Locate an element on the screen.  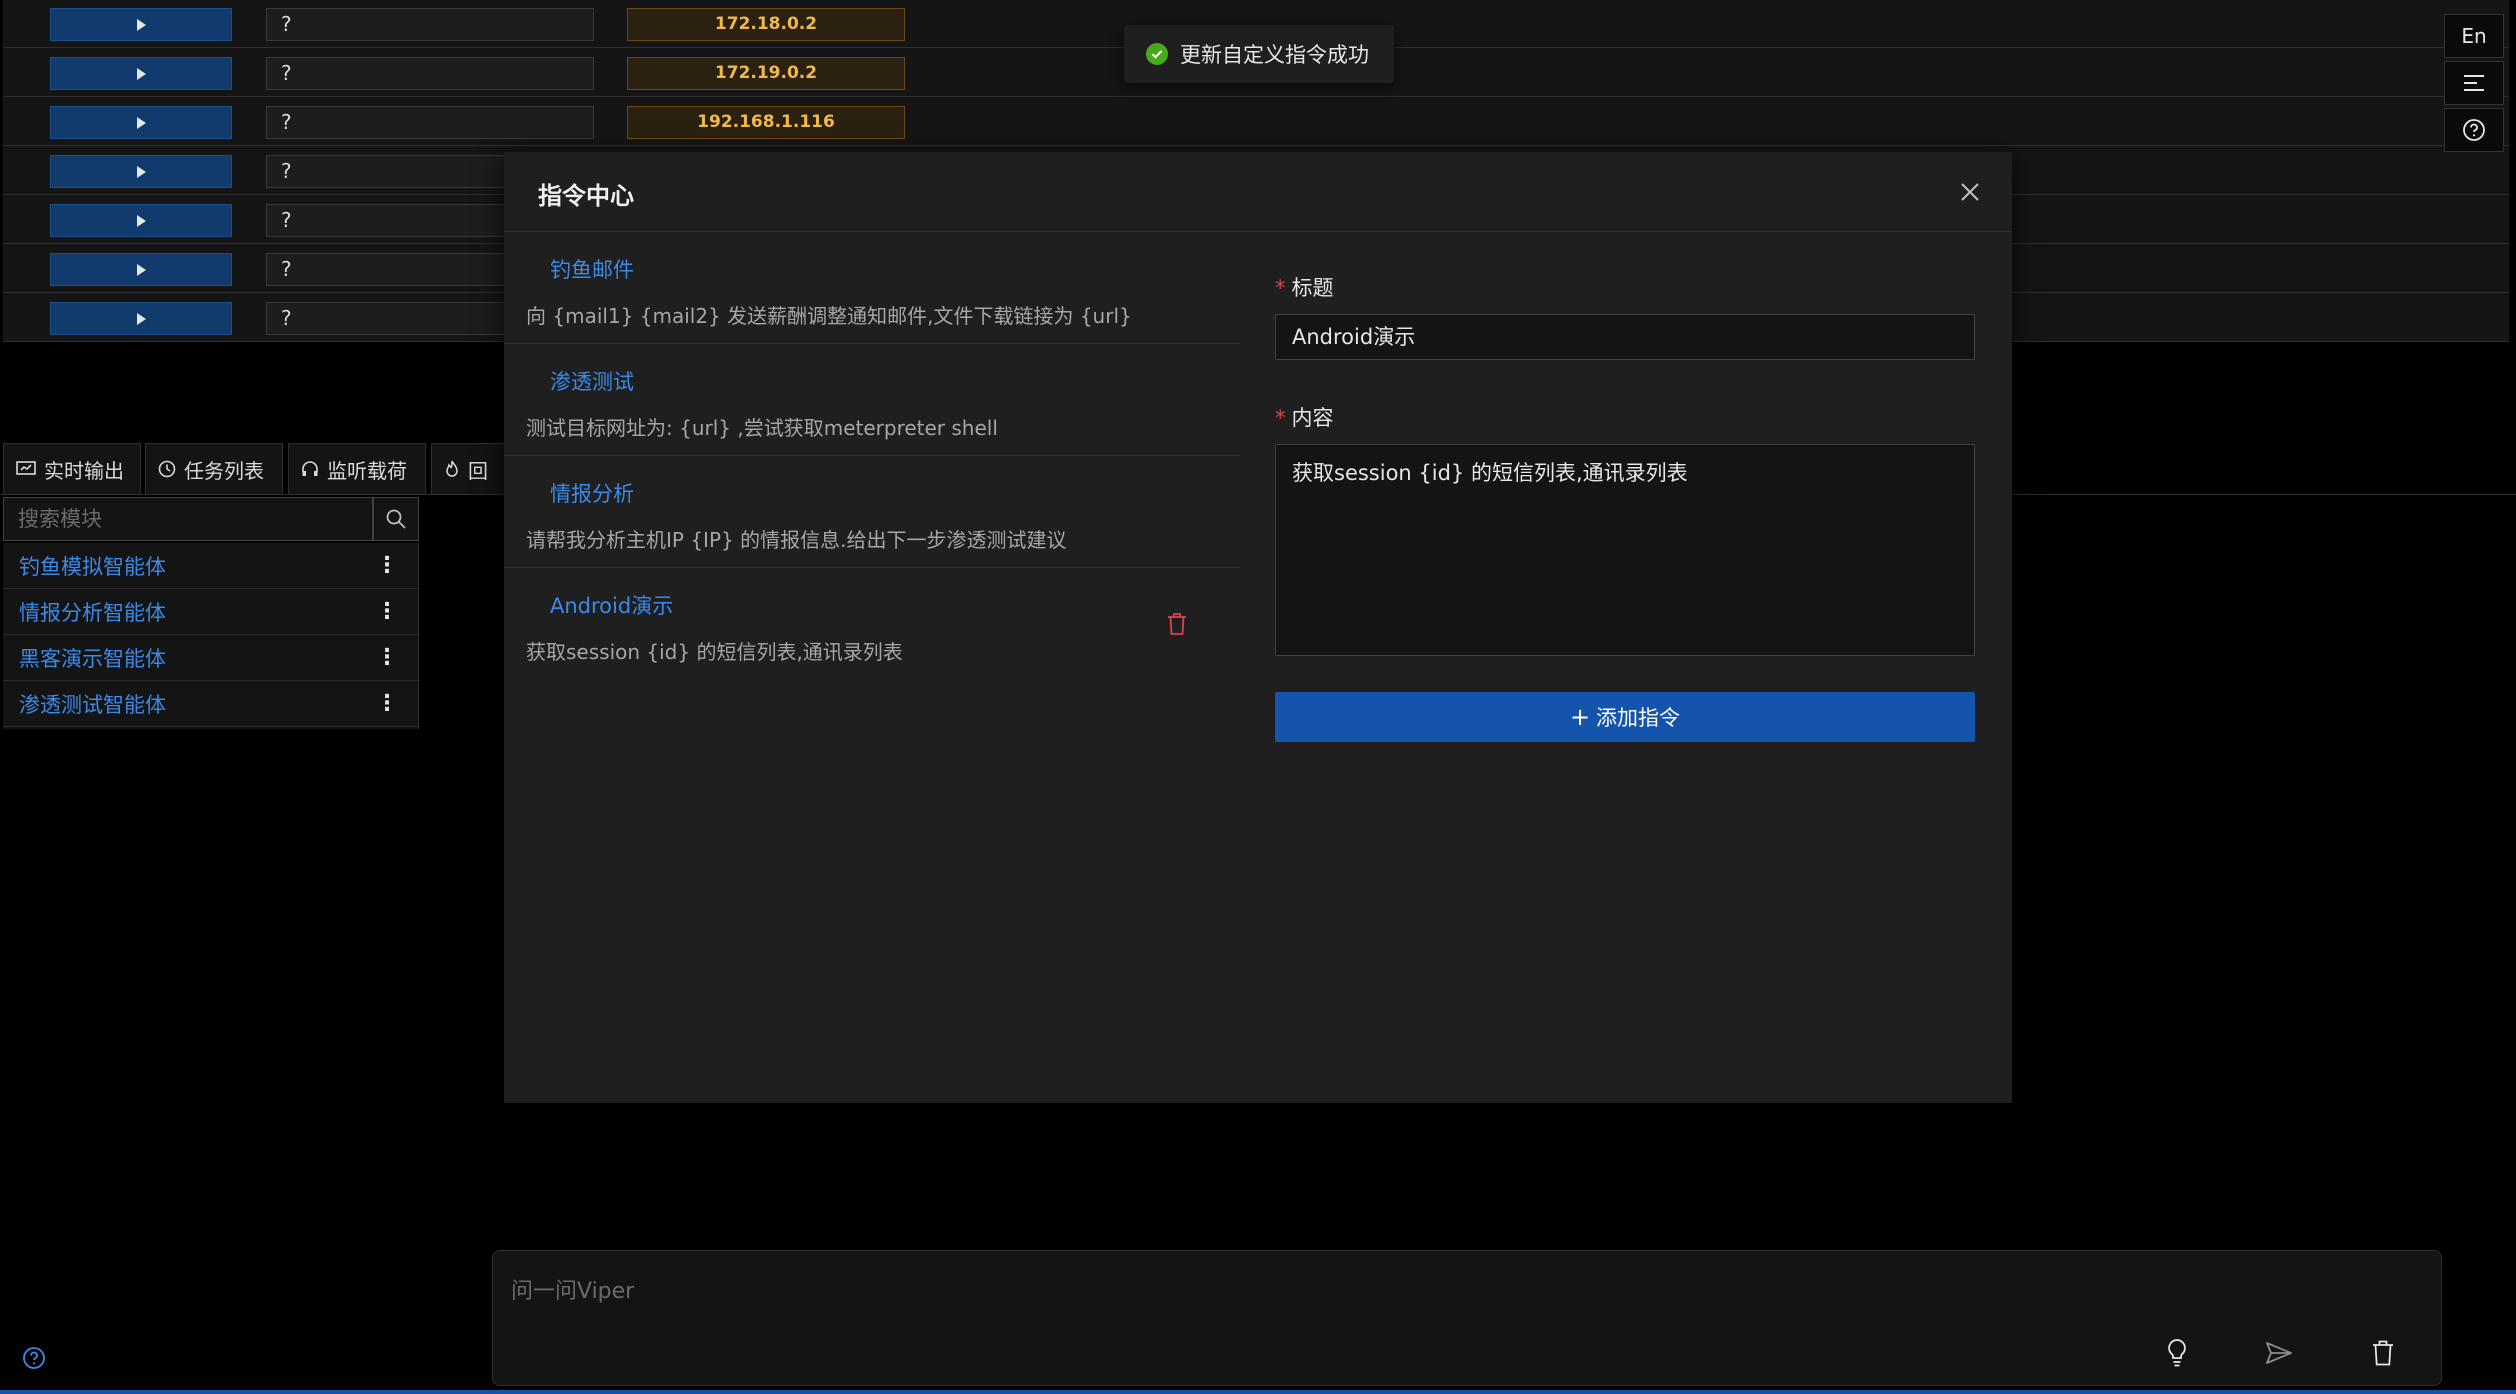
plus-icon: + is located at coordinates (1580, 717).